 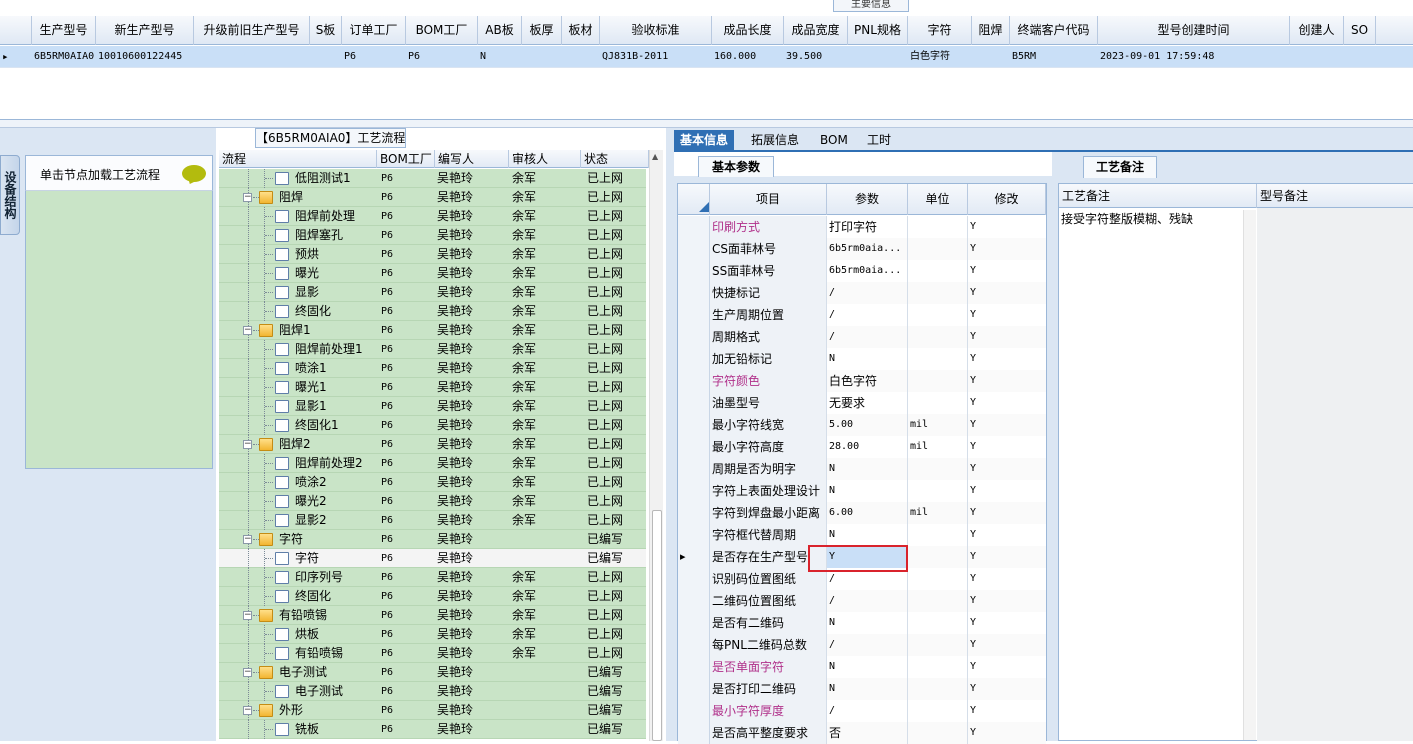 I want to click on tab-equipment-structure: 设备结构, so click(x=10, y=195).